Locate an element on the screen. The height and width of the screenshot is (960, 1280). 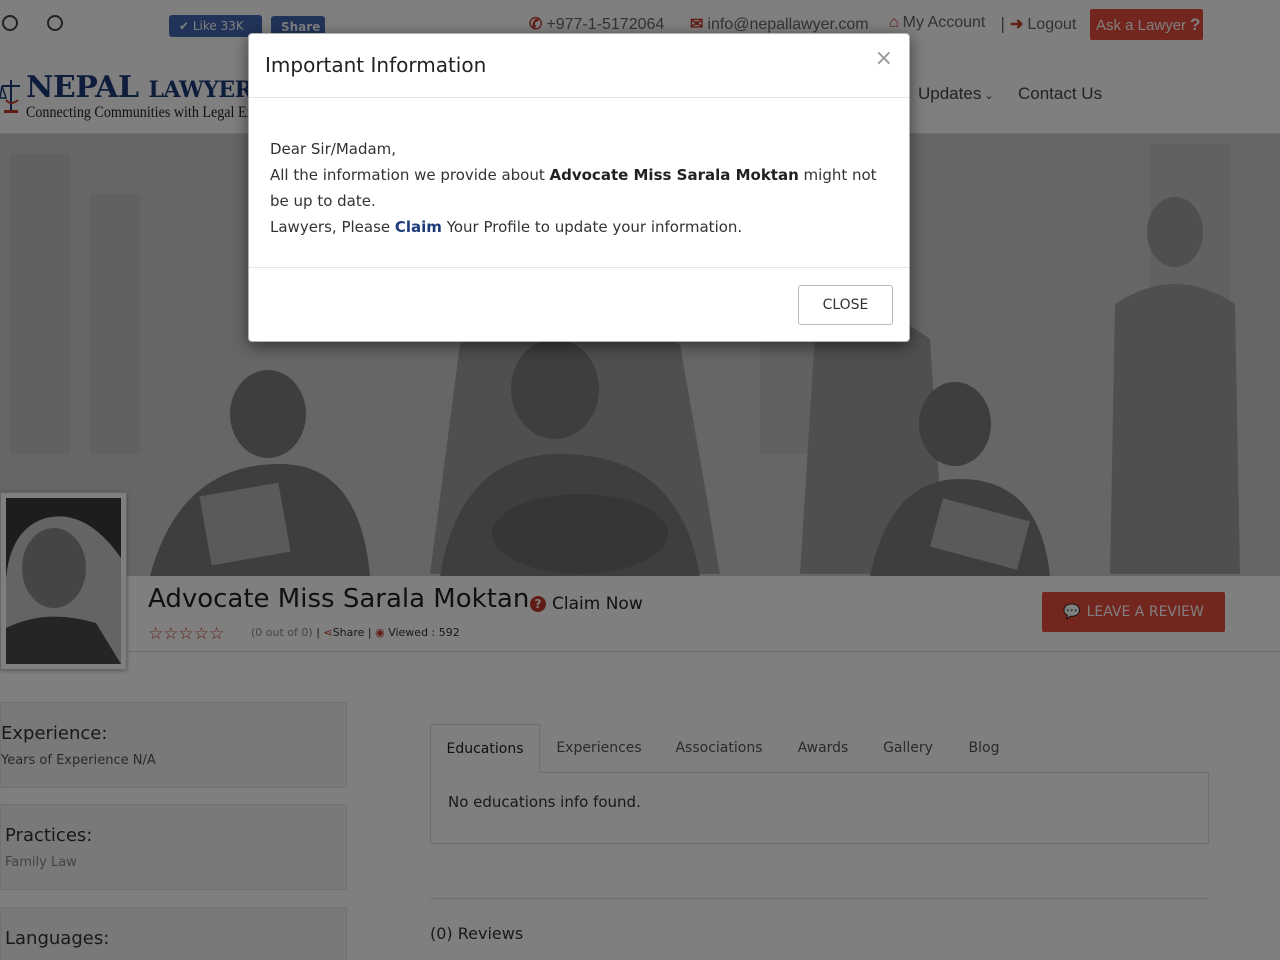
modal-greeting: Dear Sir/Madam, is located at coordinates (333, 149).